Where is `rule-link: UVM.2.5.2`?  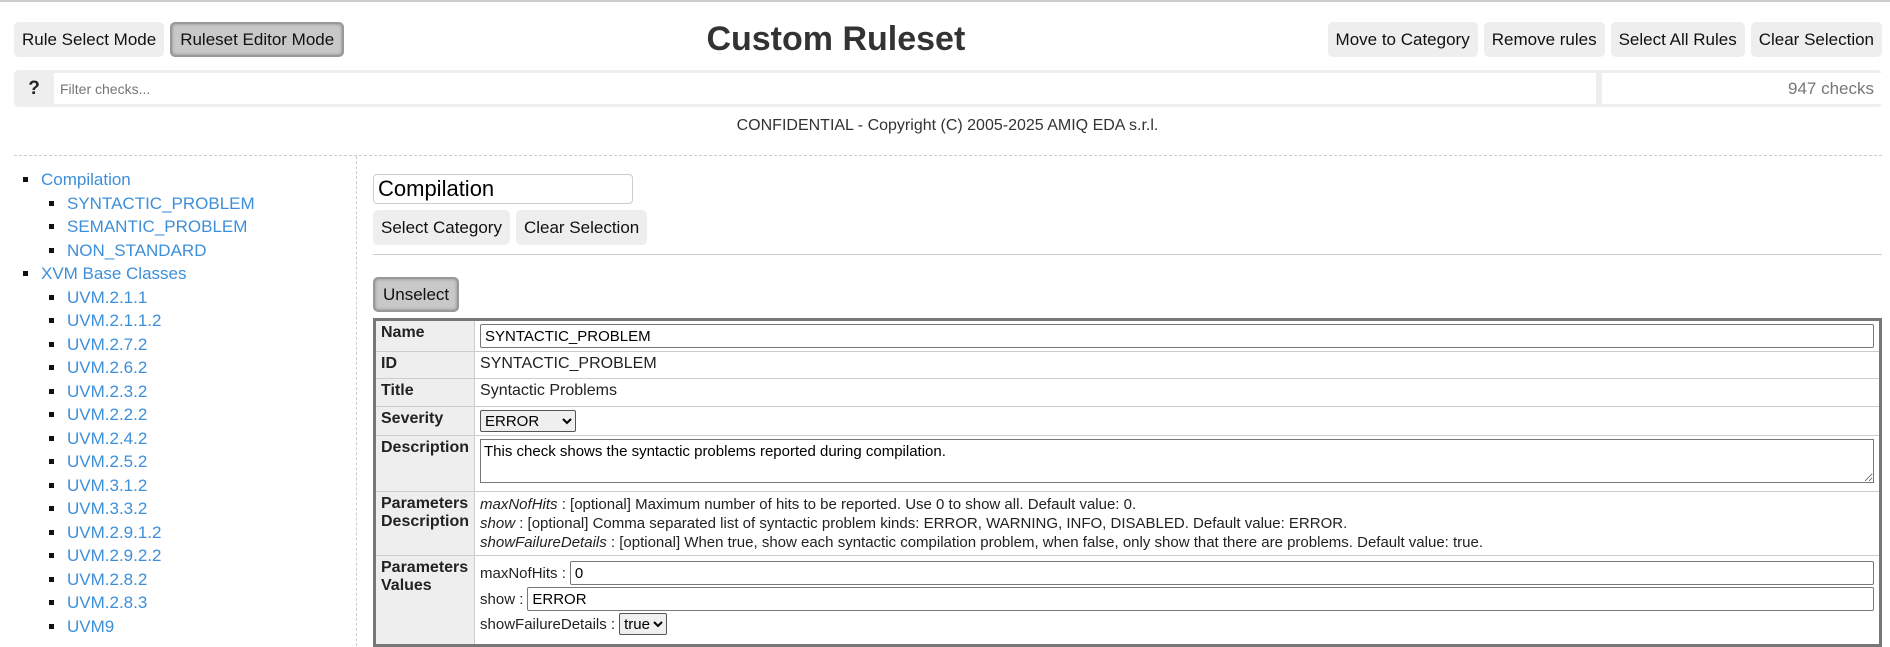 rule-link: UVM.2.5.2 is located at coordinates (107, 461).